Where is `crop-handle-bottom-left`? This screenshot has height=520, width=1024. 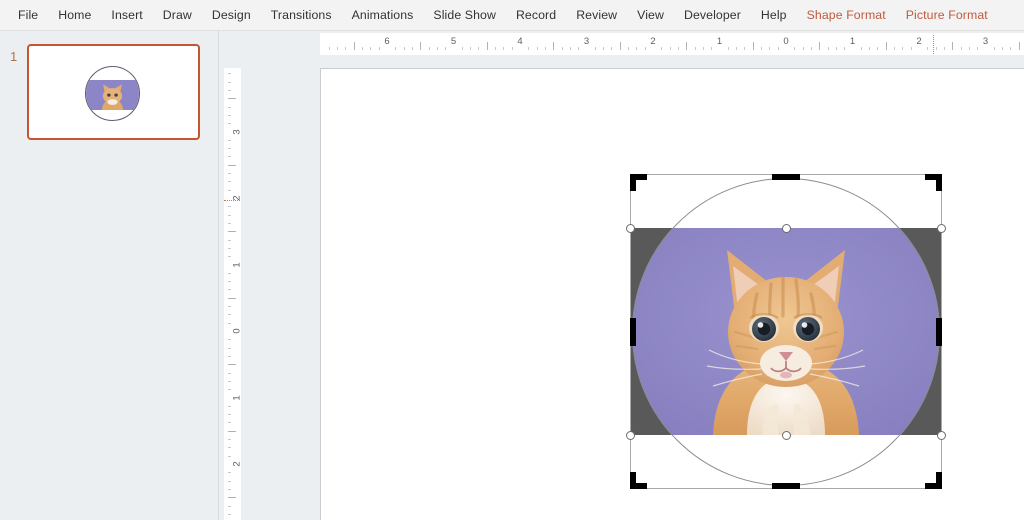 crop-handle-bottom-left is located at coordinates (638, 480).